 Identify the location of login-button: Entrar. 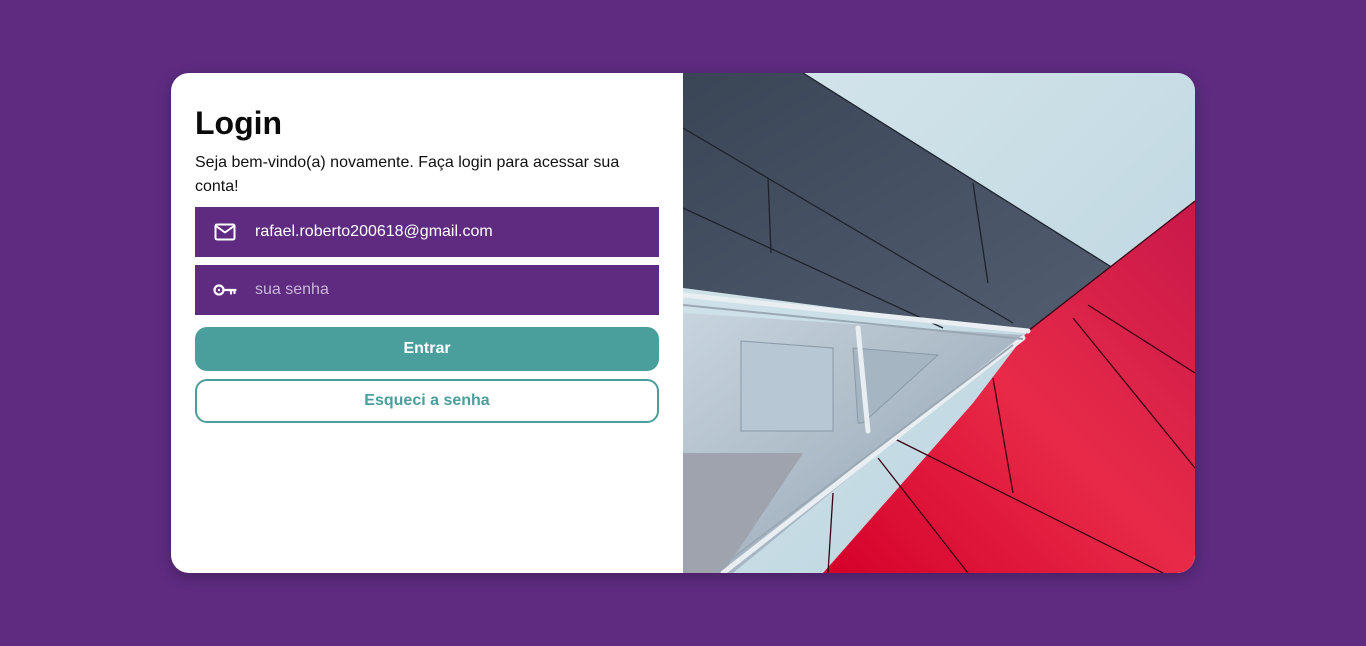
(427, 349).